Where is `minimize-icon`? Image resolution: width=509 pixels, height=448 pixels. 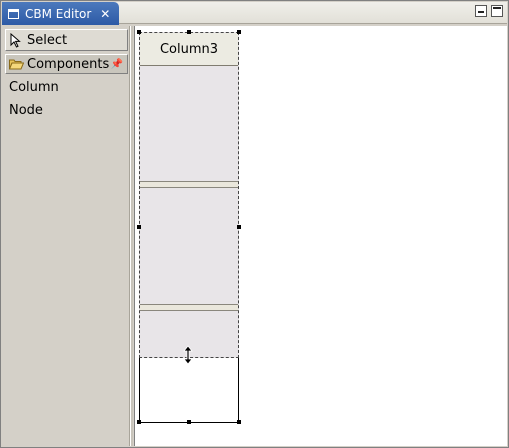 minimize-icon is located at coordinates (481, 11).